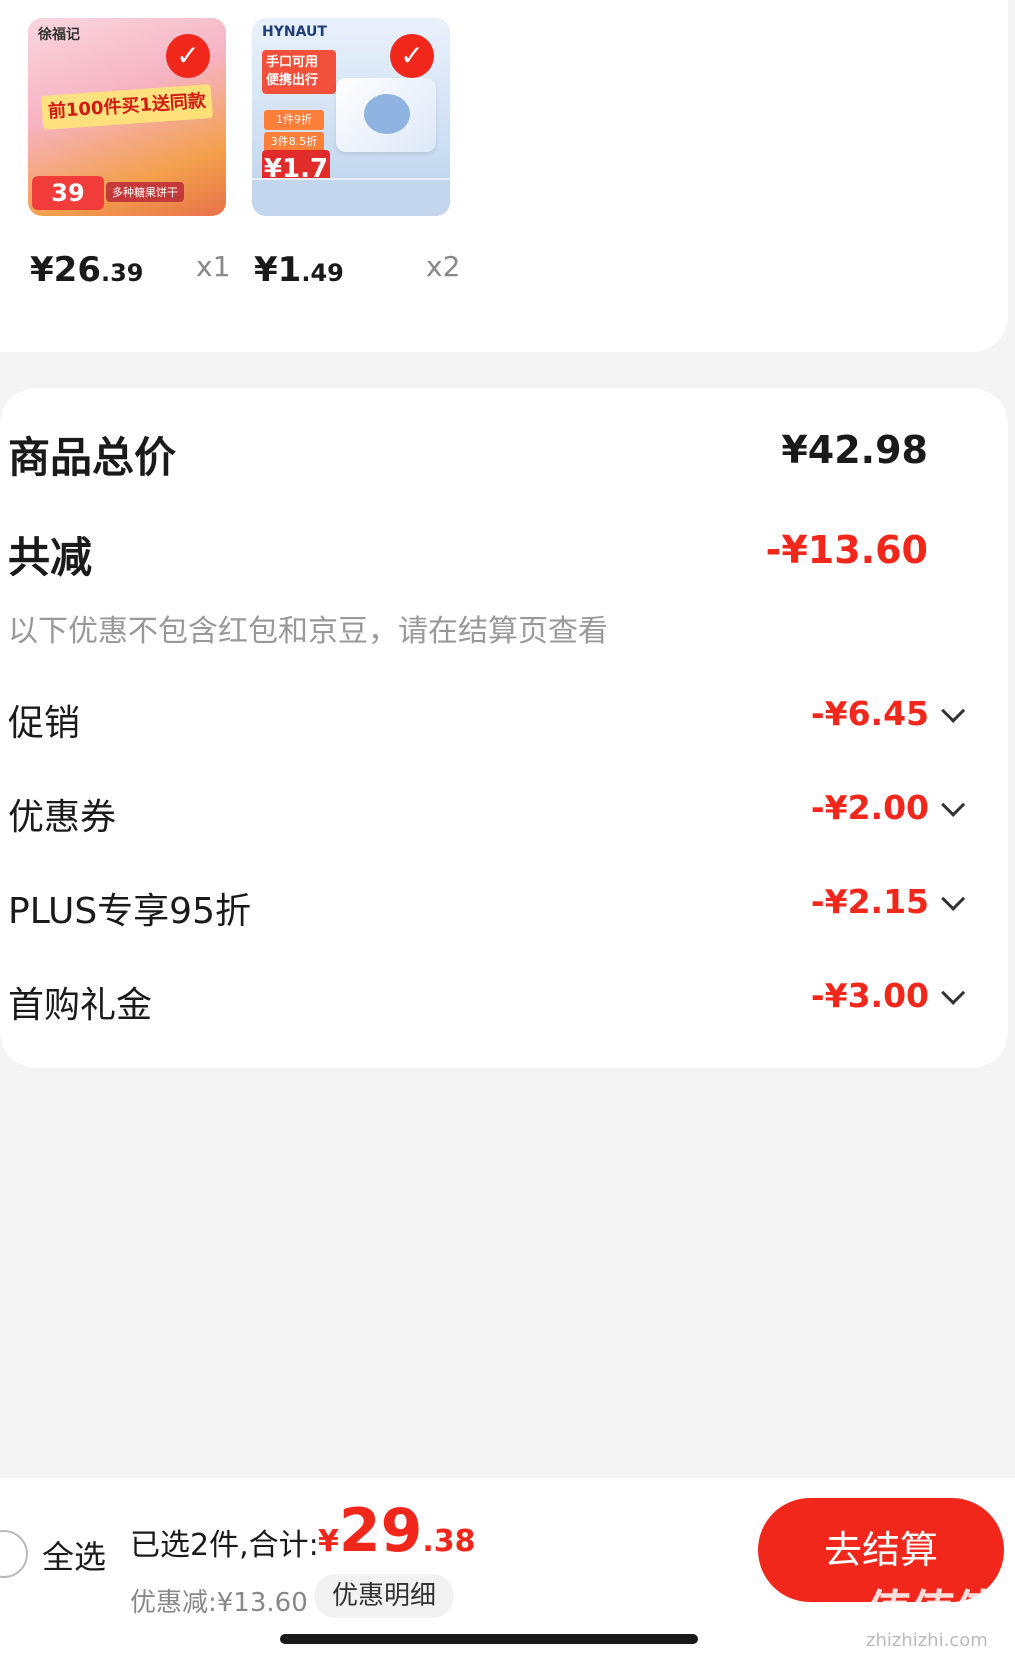  I want to click on discount-label: PLUS专享95折, so click(129, 911).